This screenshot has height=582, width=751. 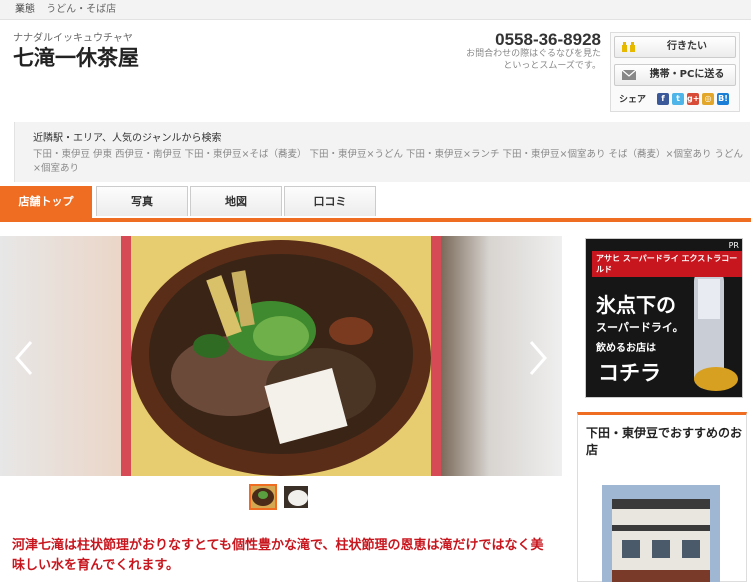 I want to click on phone-note: お問合わせの際はぐるなびを見たといっとスムーズです。, so click(x=533, y=60).